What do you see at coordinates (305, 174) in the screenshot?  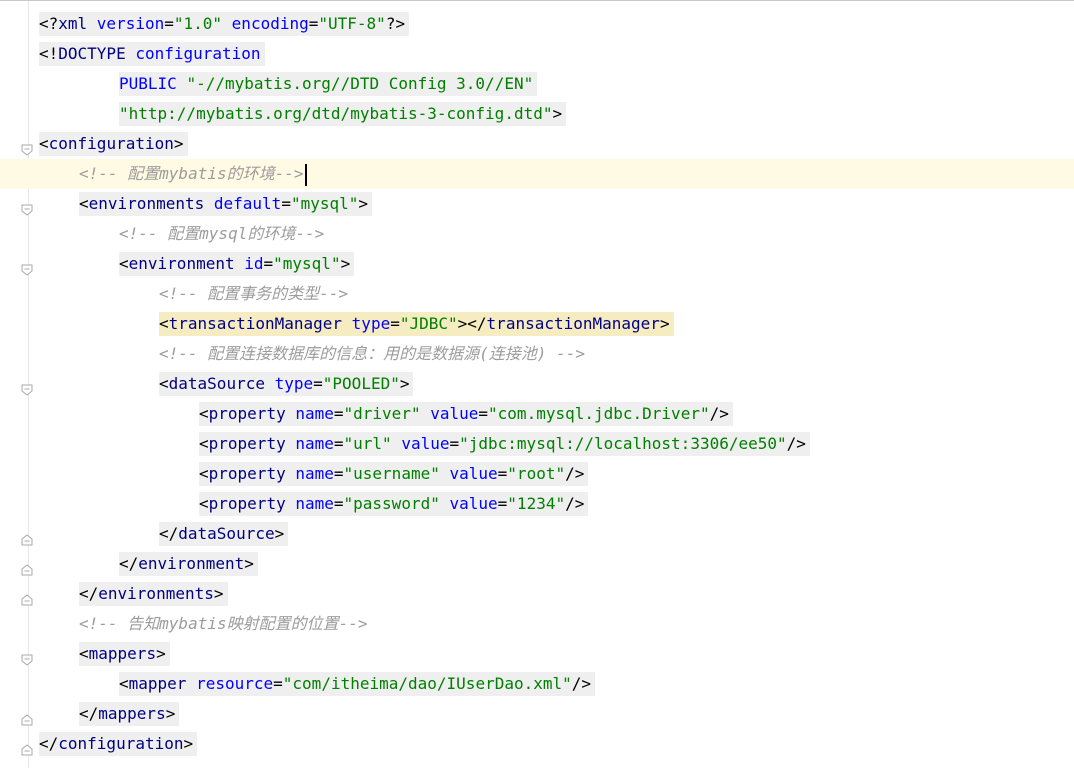 I see `text-caret` at bounding box center [305, 174].